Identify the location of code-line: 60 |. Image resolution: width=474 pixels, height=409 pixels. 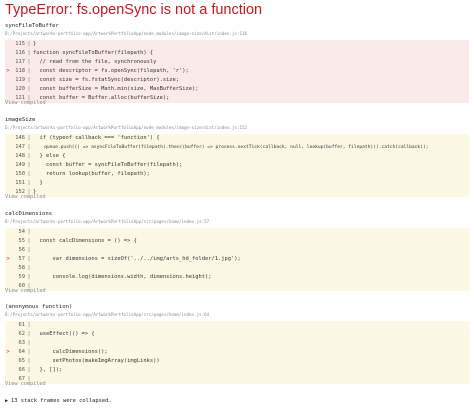
(237, 286).